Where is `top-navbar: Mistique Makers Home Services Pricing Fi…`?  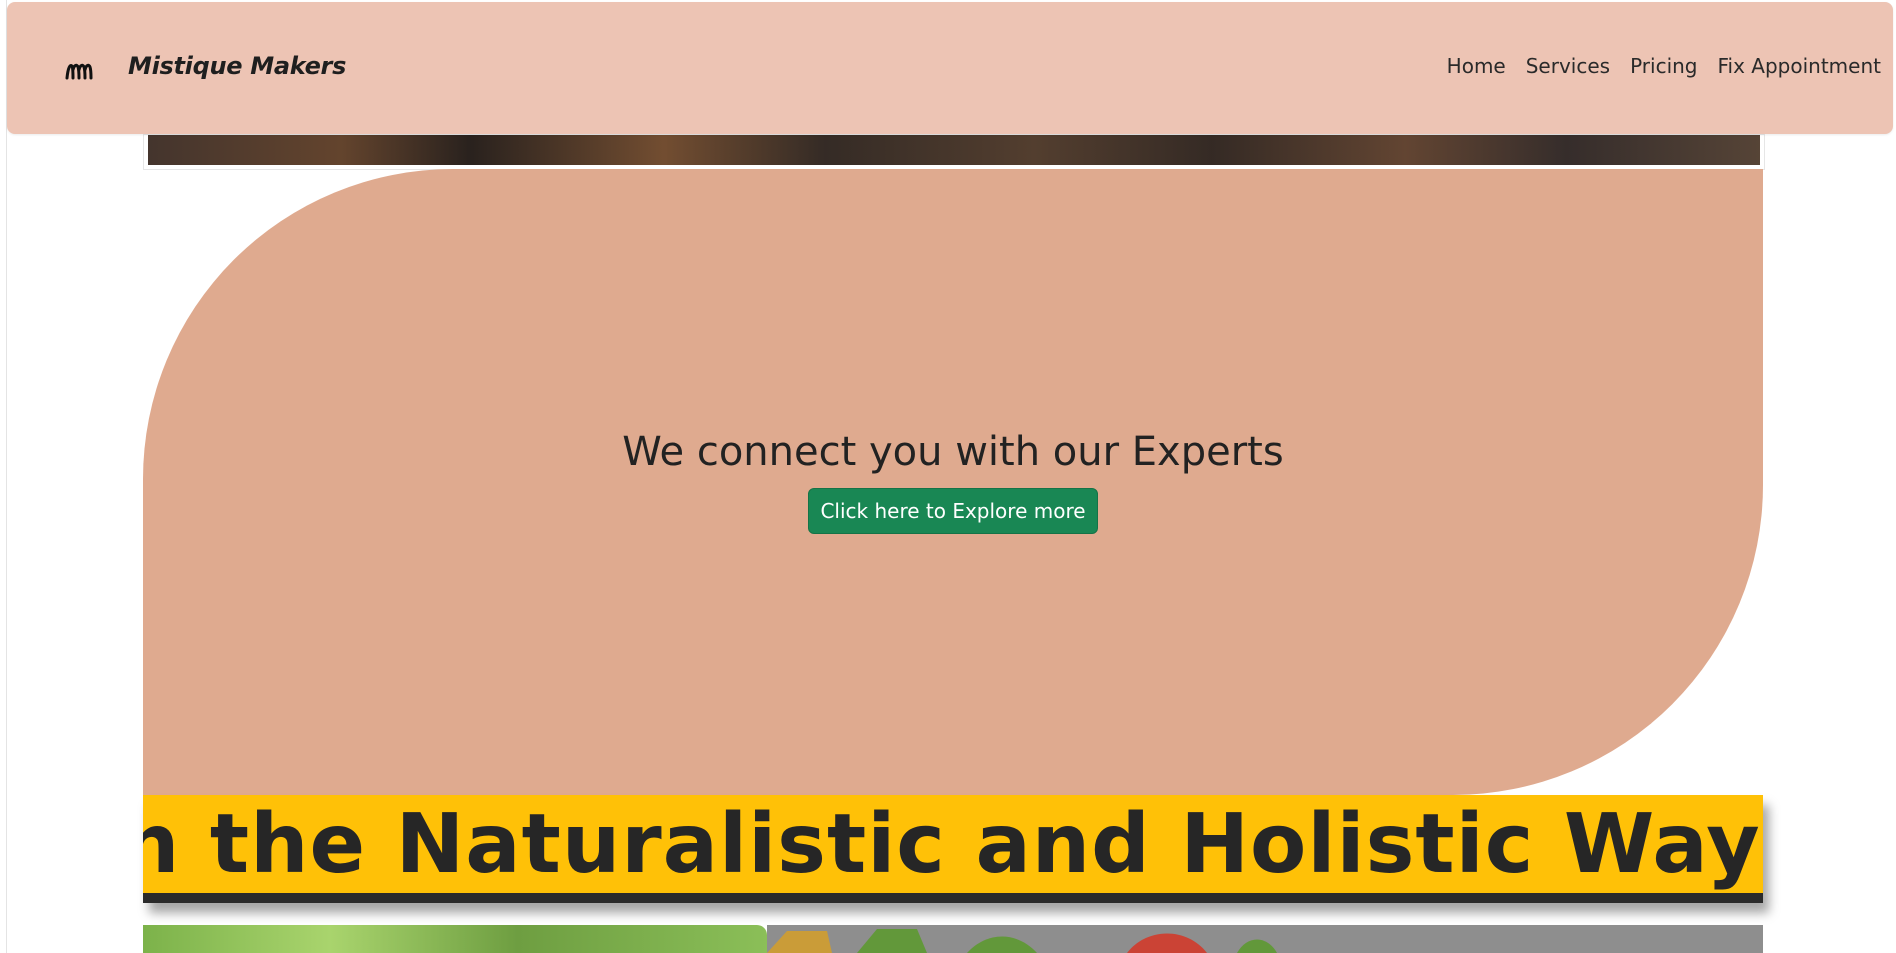 top-navbar: Mistique Makers Home Services Pricing Fi… is located at coordinates (950, 68).